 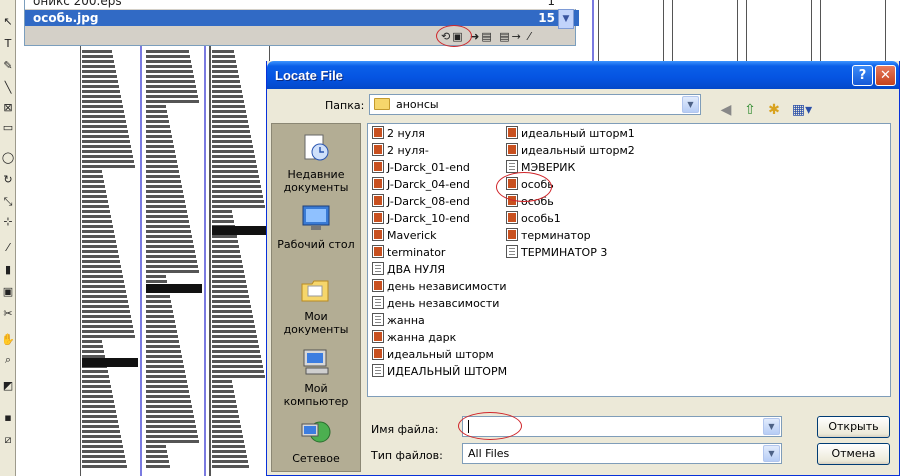 I want to click on cancel-button: Отмена, so click(x=853, y=454).